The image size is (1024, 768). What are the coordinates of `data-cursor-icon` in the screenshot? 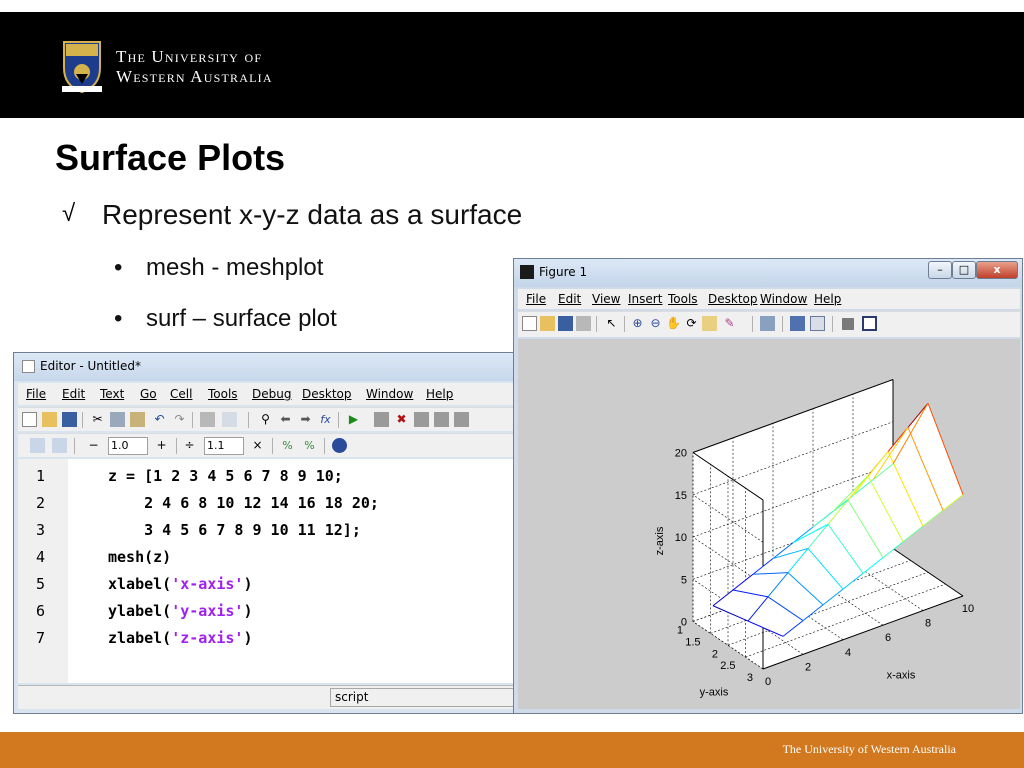 It's located at (709, 323).